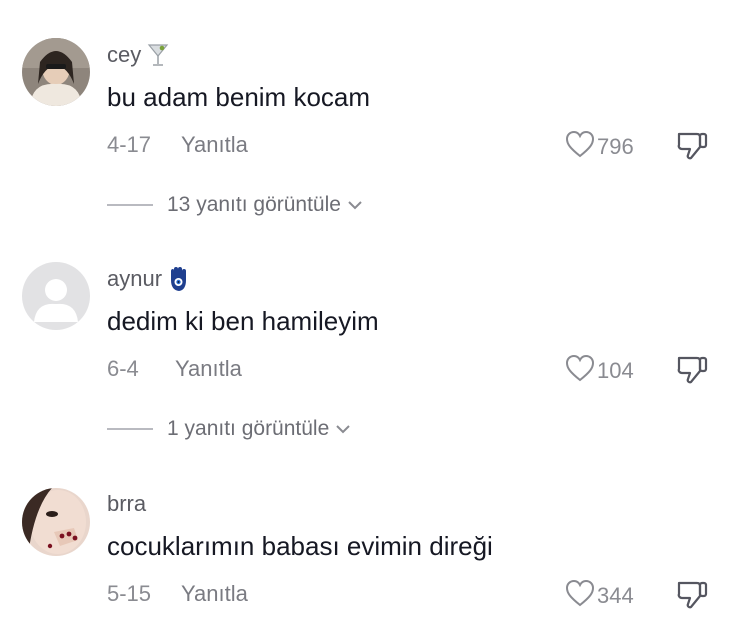  I want to click on username-label: aynur, so click(135, 278).